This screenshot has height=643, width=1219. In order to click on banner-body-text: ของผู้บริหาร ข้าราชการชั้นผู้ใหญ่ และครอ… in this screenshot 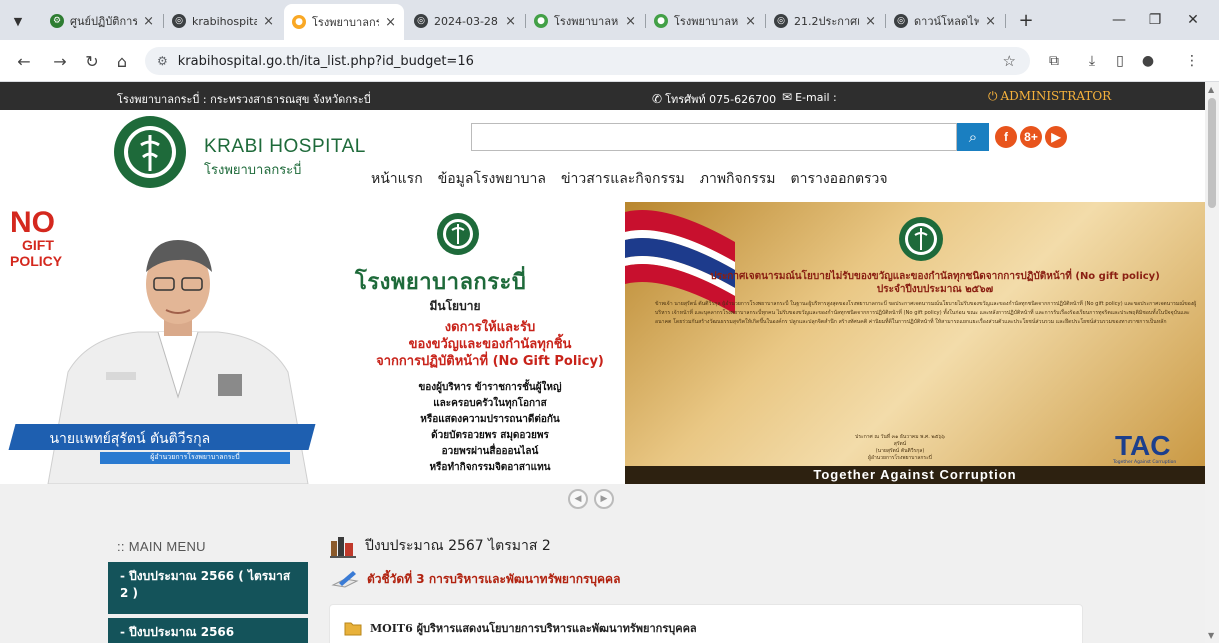, I will do `click(490, 428)`.